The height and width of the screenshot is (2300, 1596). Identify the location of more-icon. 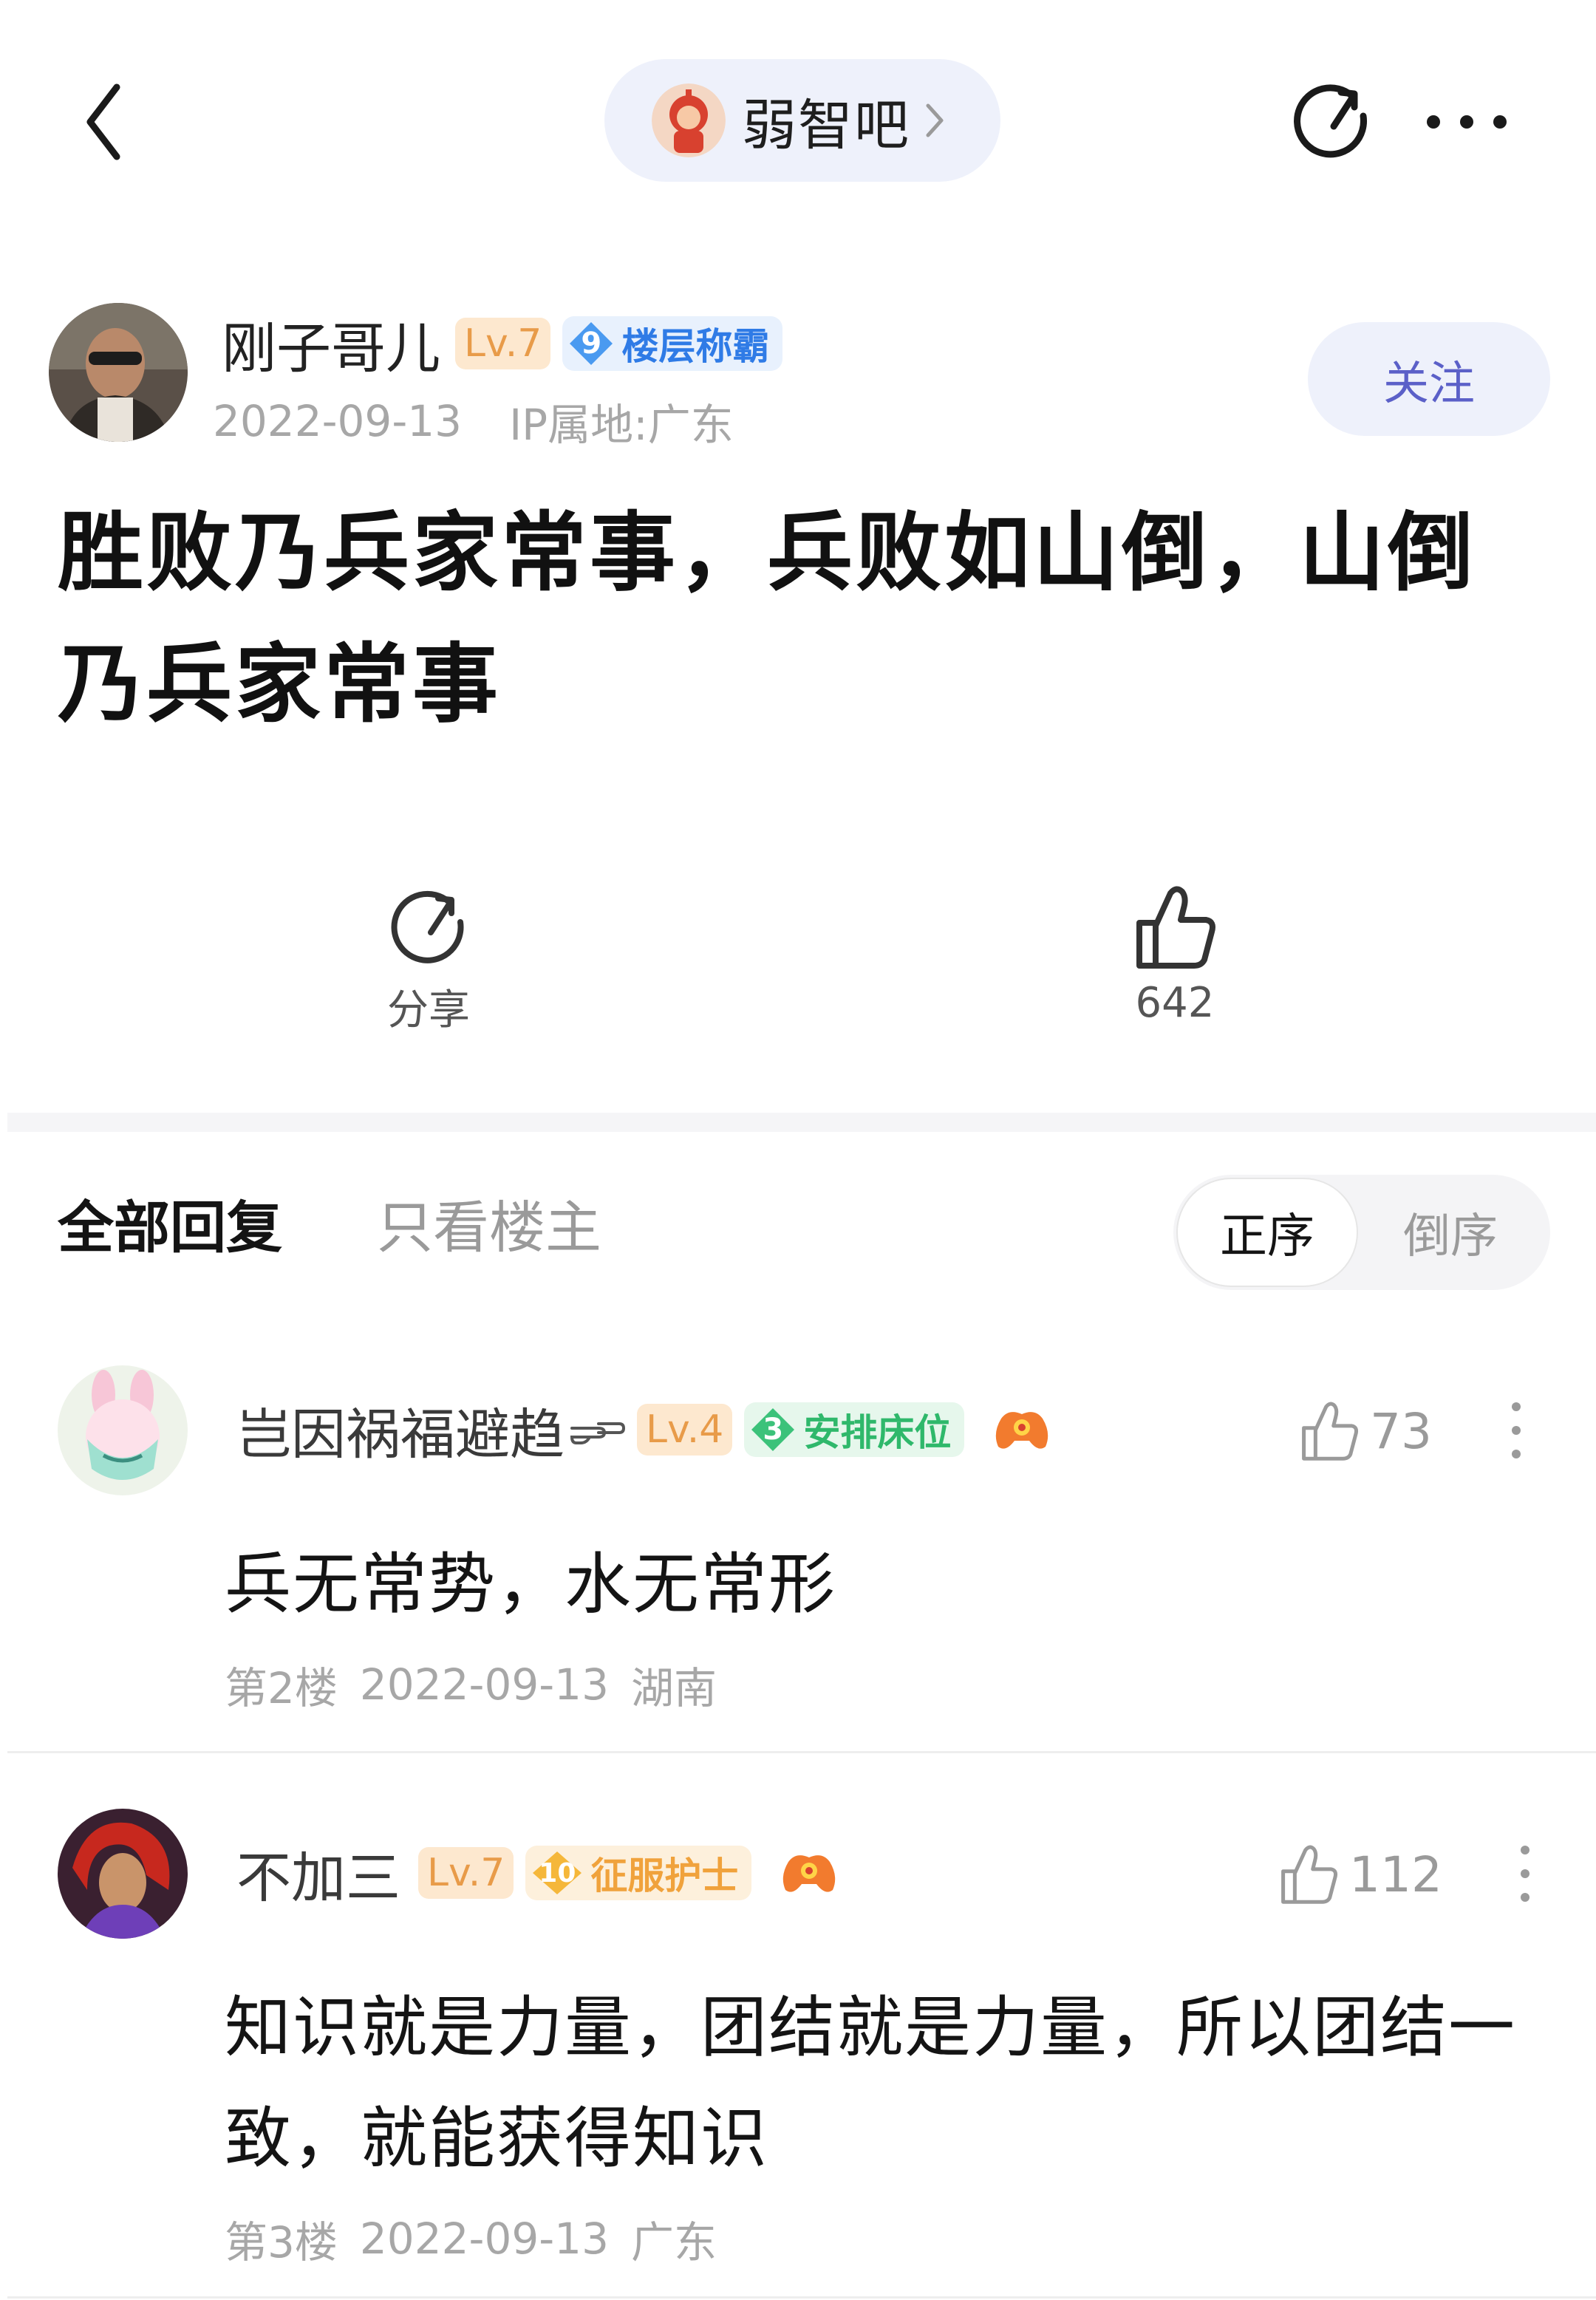
(1467, 122).